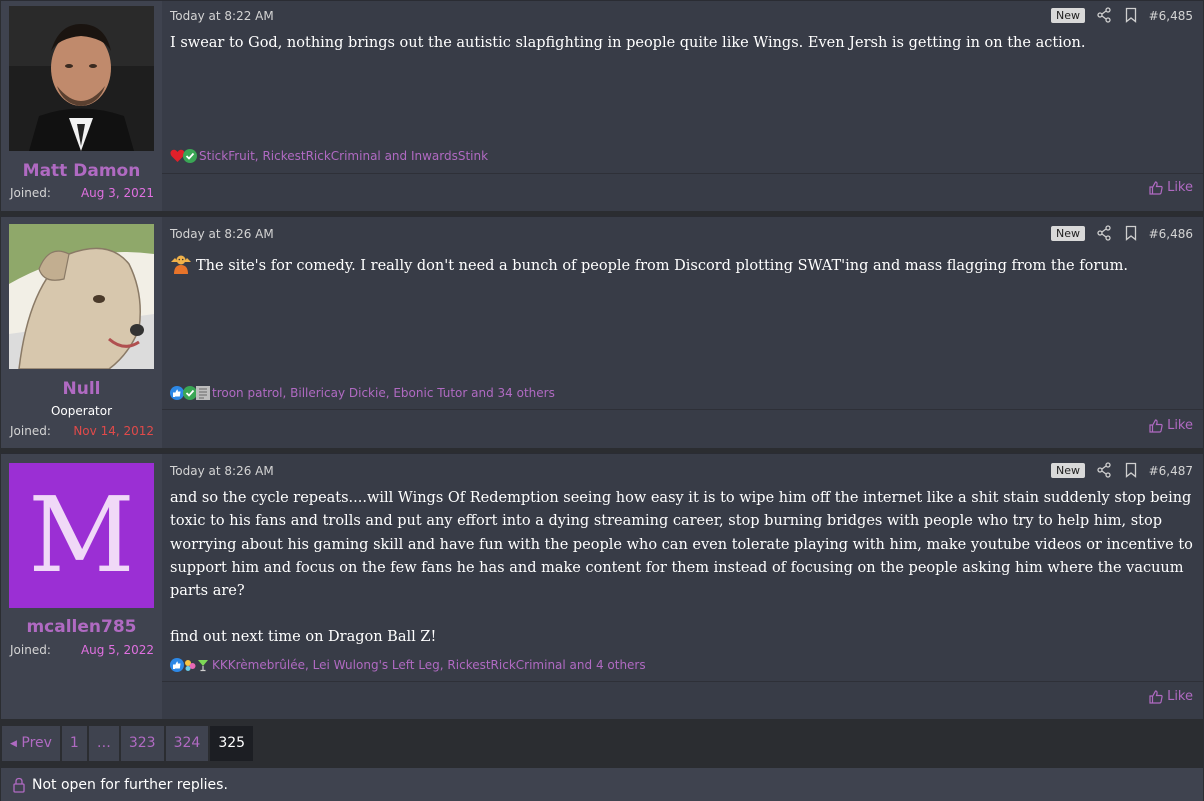 Image resolution: width=1204 pixels, height=801 pixels. What do you see at coordinates (36, 743) in the screenshot?
I see `prev-label: Prev` at bounding box center [36, 743].